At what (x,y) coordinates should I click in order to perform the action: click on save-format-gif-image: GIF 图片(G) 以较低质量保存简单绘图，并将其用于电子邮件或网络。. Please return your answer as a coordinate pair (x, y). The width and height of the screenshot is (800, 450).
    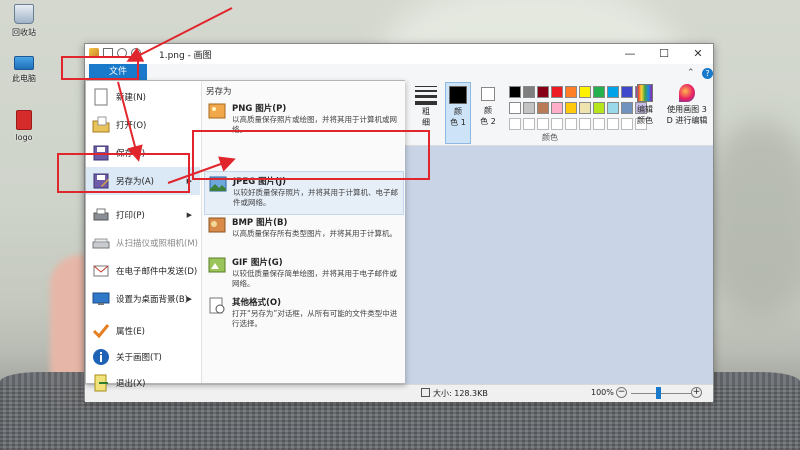
    Looking at the image, I should click on (304, 275).